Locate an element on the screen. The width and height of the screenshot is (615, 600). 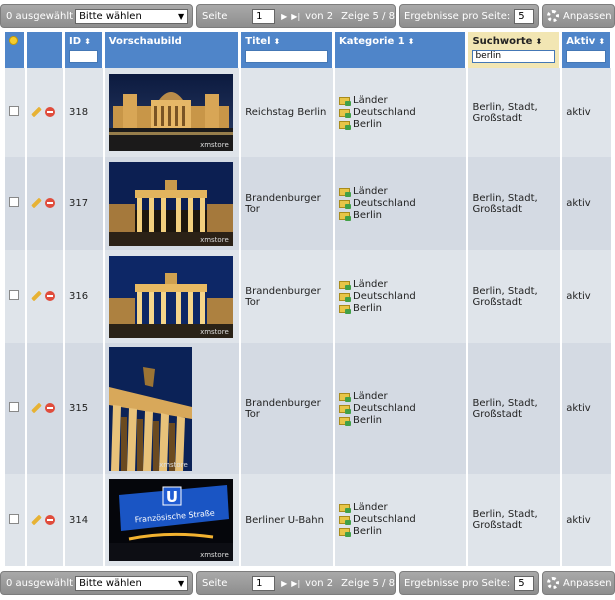
header-id: ID ⬍ is located at coordinates (84, 50).